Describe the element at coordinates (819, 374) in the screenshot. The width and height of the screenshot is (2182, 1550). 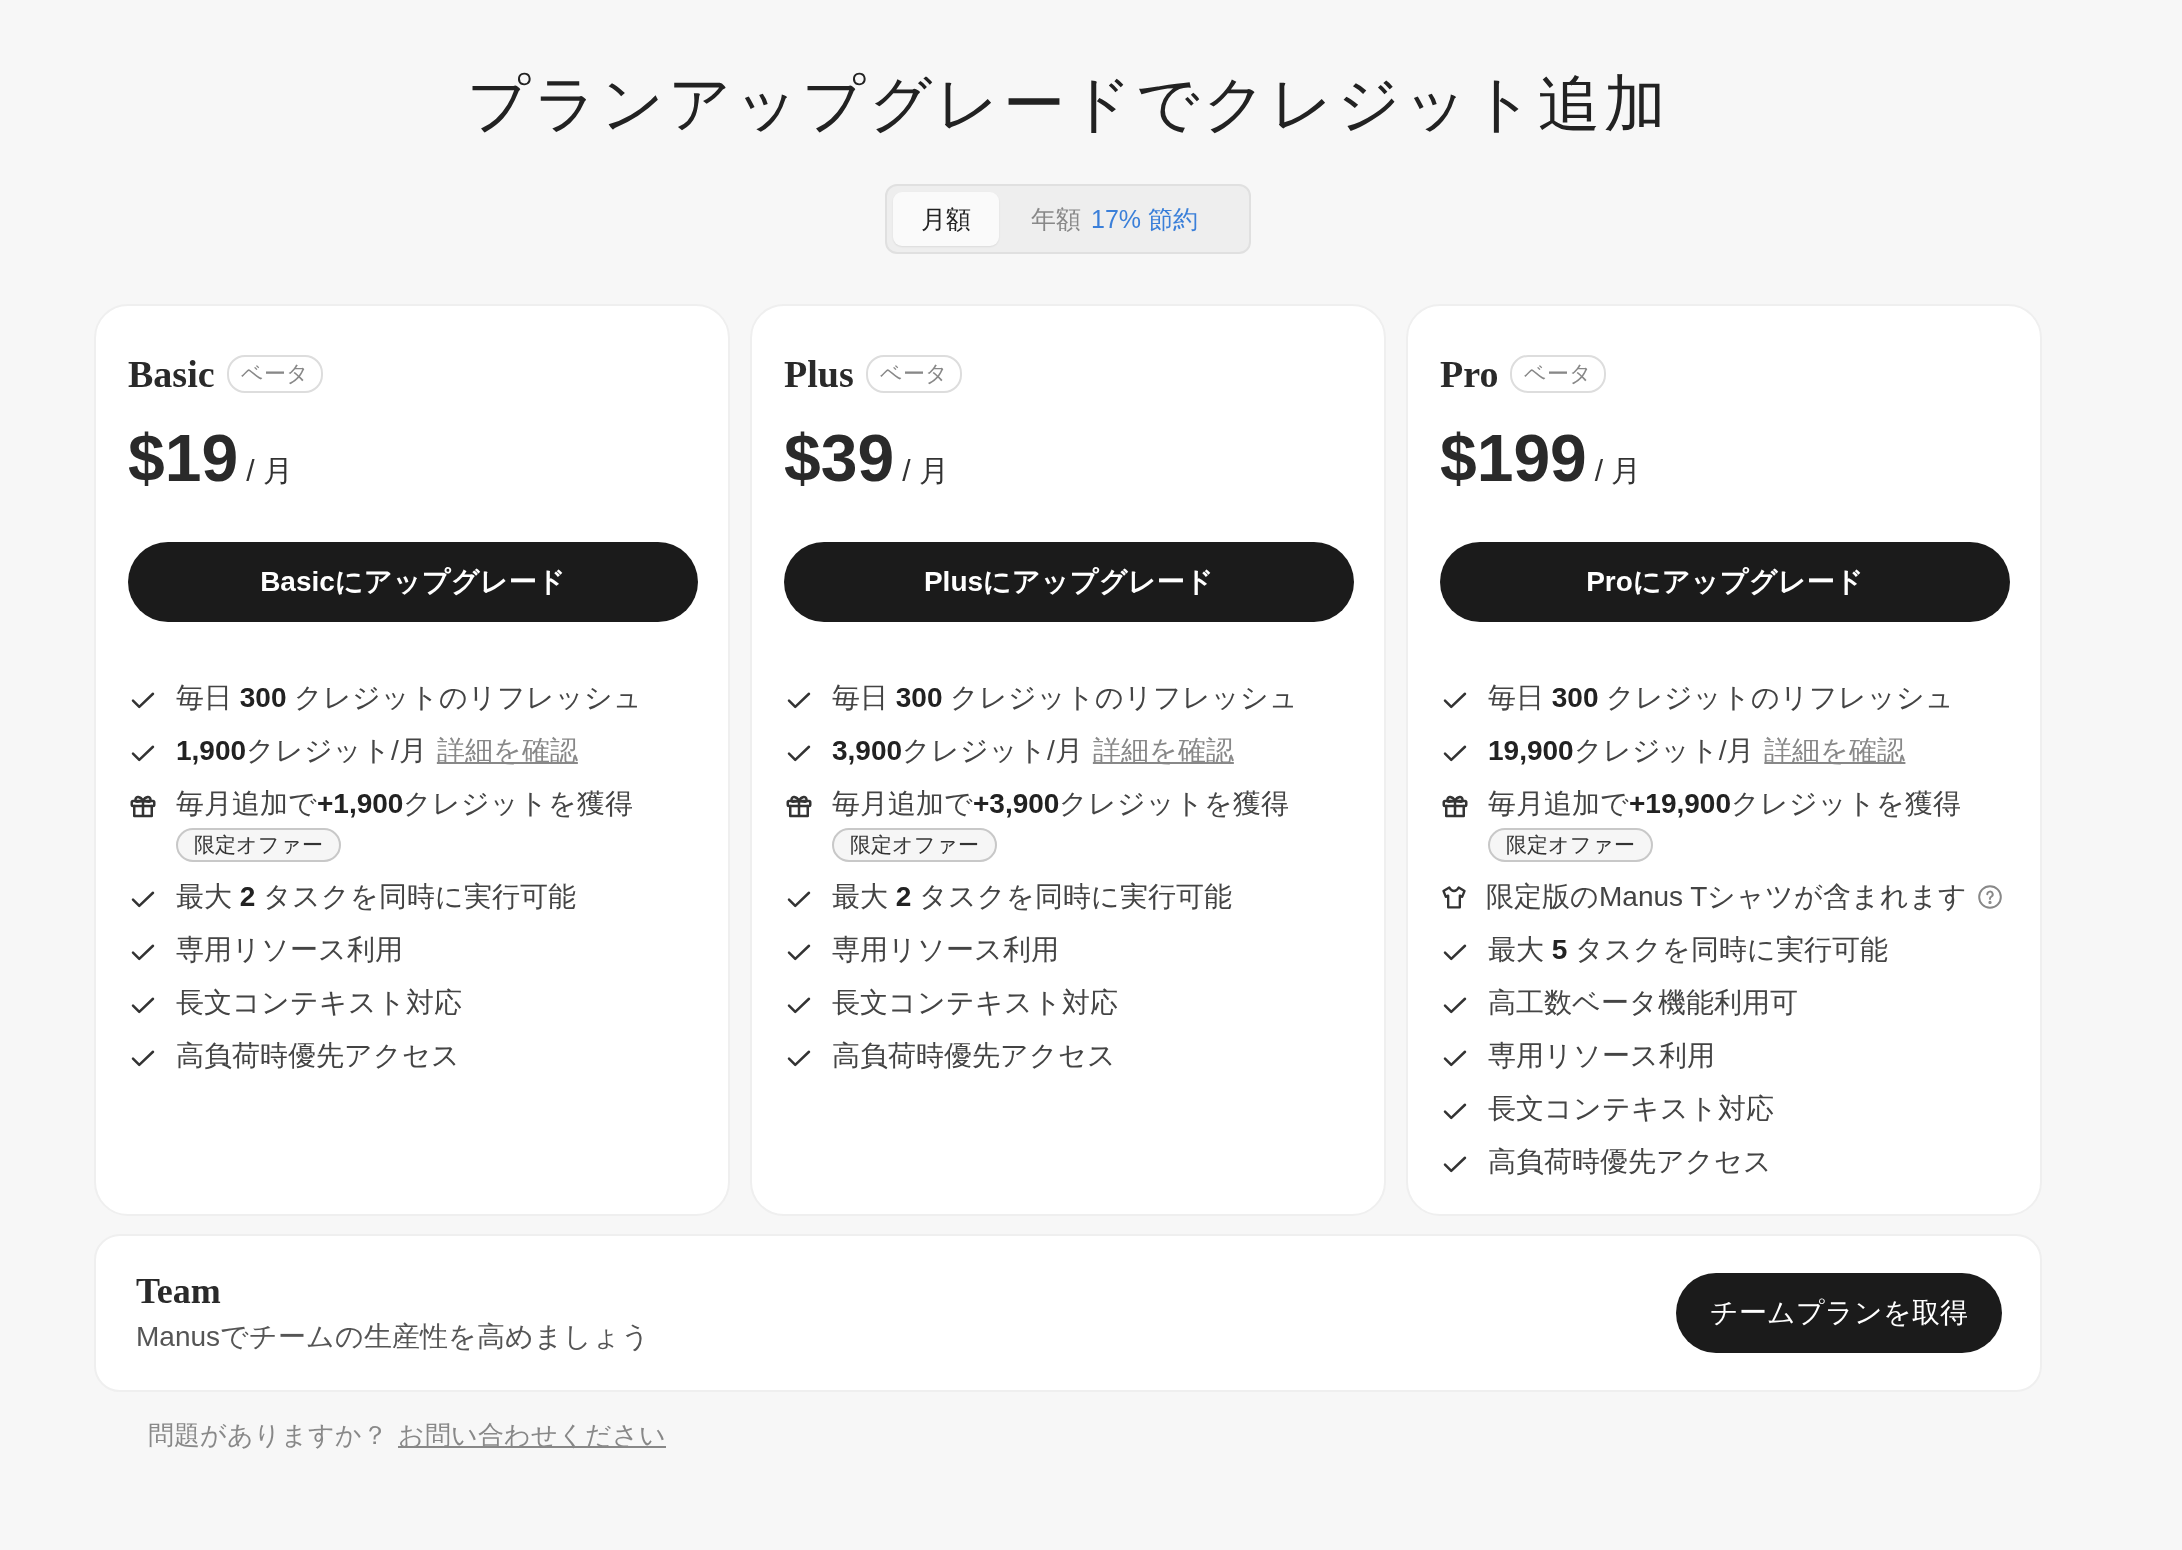
I see `plan-name: Plus` at that location.